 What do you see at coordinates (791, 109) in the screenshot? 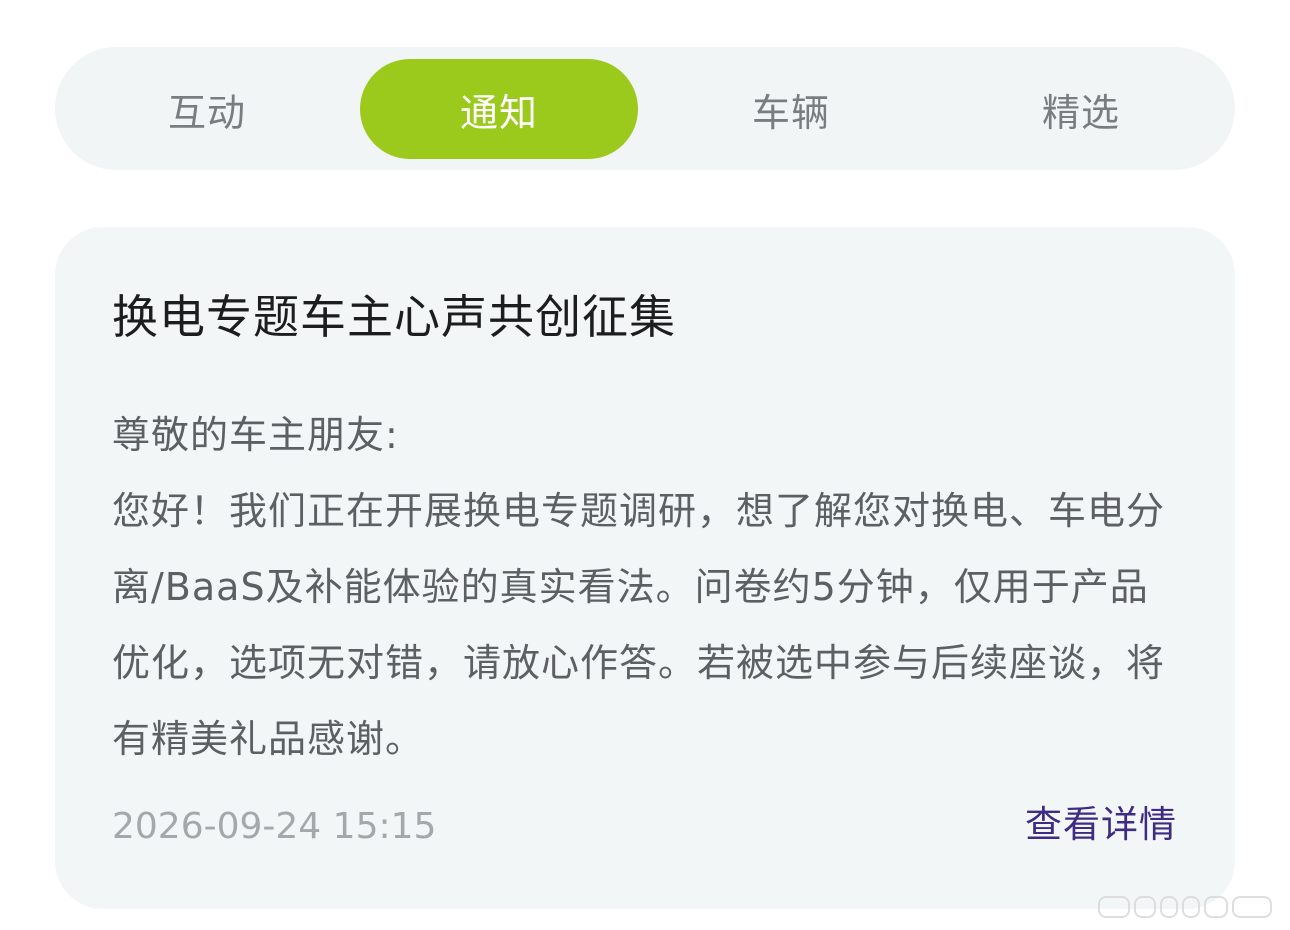
I see `tab-vehicle: 车辆` at bounding box center [791, 109].